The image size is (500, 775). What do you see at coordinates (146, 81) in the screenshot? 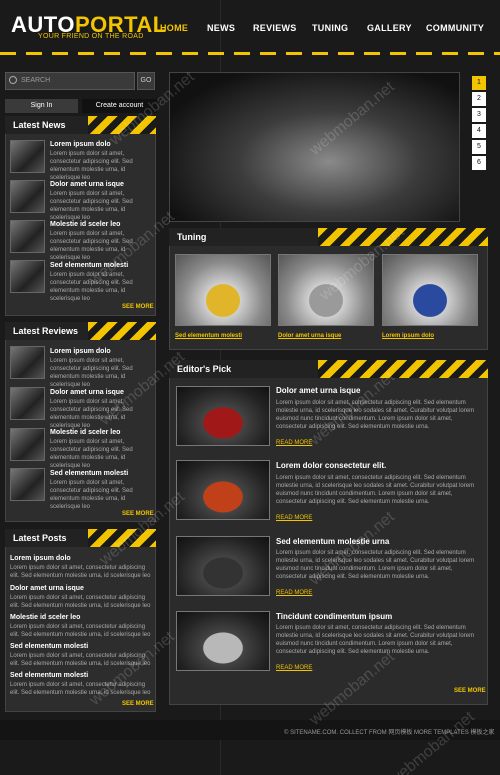
I see `search-go-button: GO` at bounding box center [146, 81].